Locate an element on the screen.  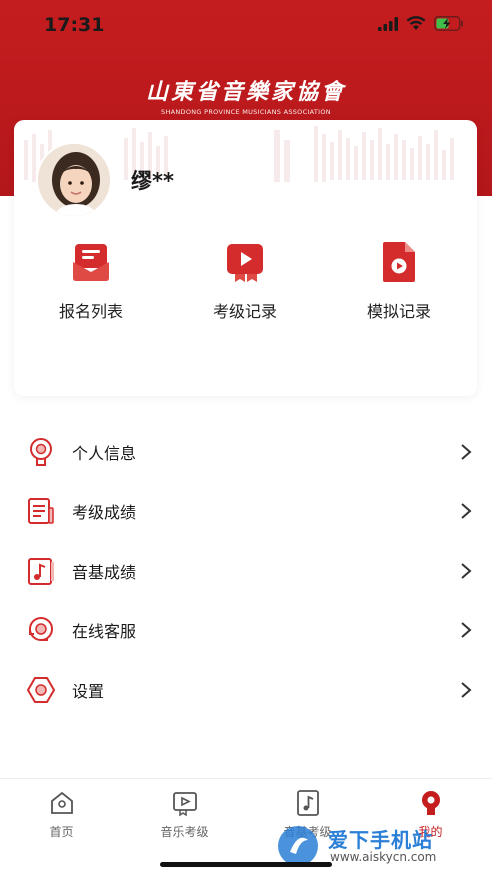
menu-item-settings: 设置 is located at coordinates (246, 690).